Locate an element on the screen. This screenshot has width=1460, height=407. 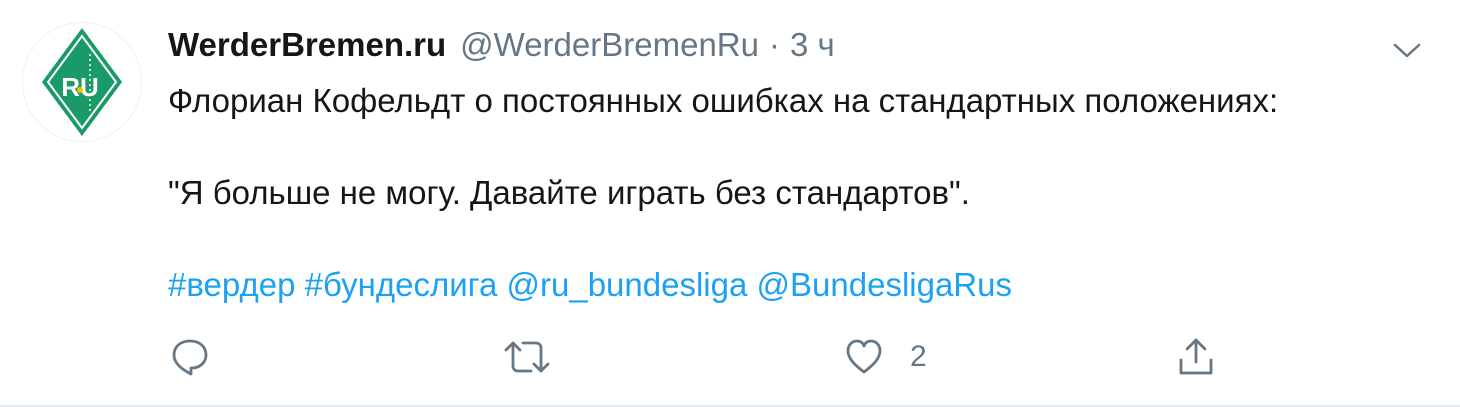
more-options-button is located at coordinates (1407, 51).